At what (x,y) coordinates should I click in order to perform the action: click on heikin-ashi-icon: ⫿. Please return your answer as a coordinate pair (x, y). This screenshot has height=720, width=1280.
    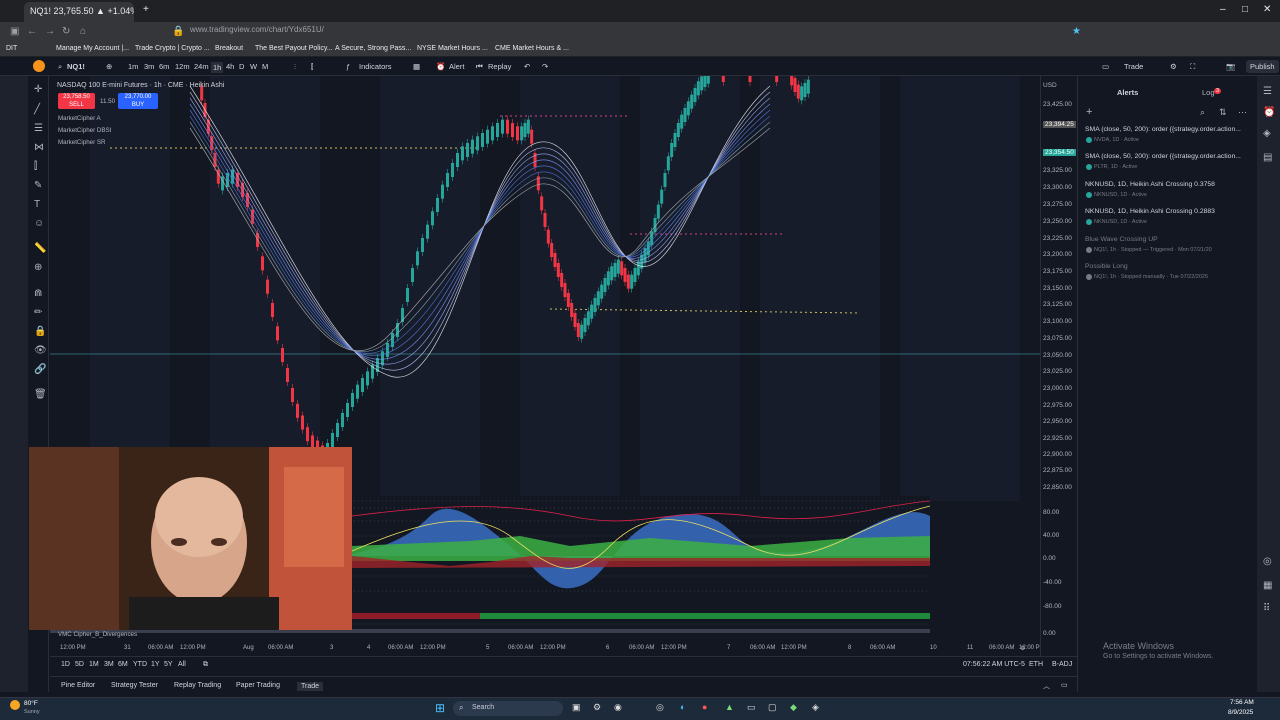
    Looking at the image, I should click on (312, 67).